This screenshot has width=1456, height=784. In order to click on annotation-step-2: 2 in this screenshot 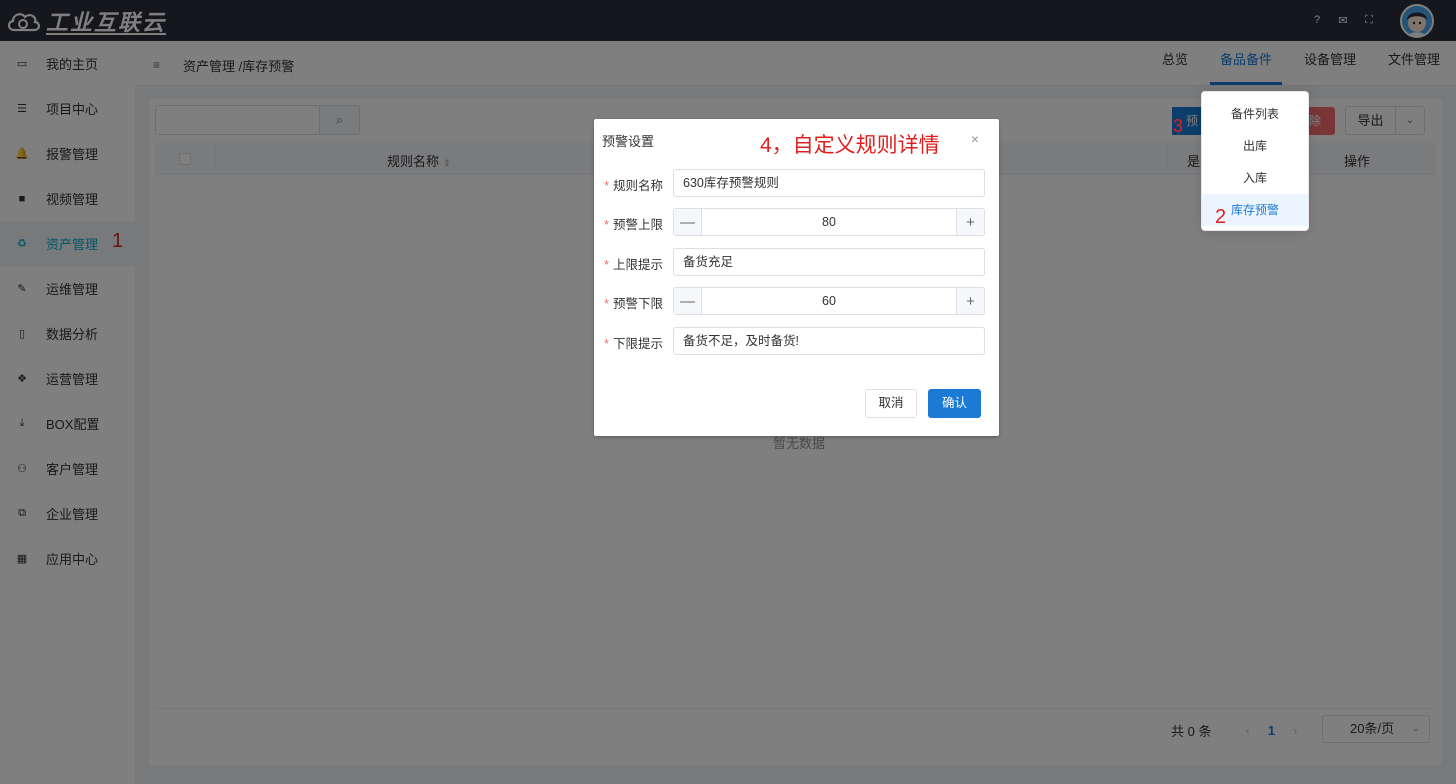, I will do `click(1221, 217)`.